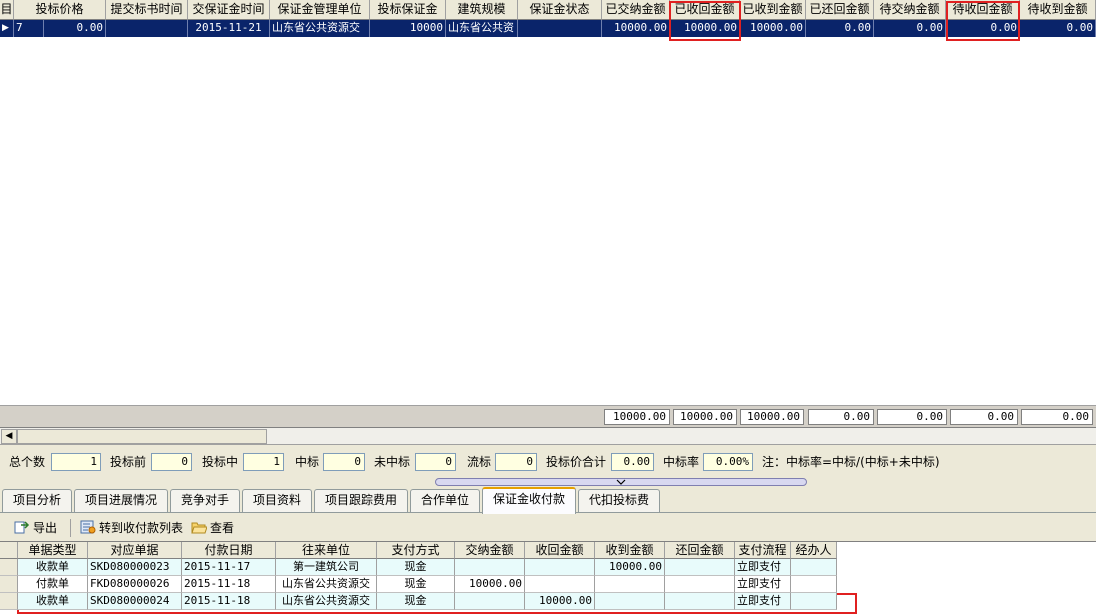  I want to click on column-header: 对应单据, so click(135, 550).